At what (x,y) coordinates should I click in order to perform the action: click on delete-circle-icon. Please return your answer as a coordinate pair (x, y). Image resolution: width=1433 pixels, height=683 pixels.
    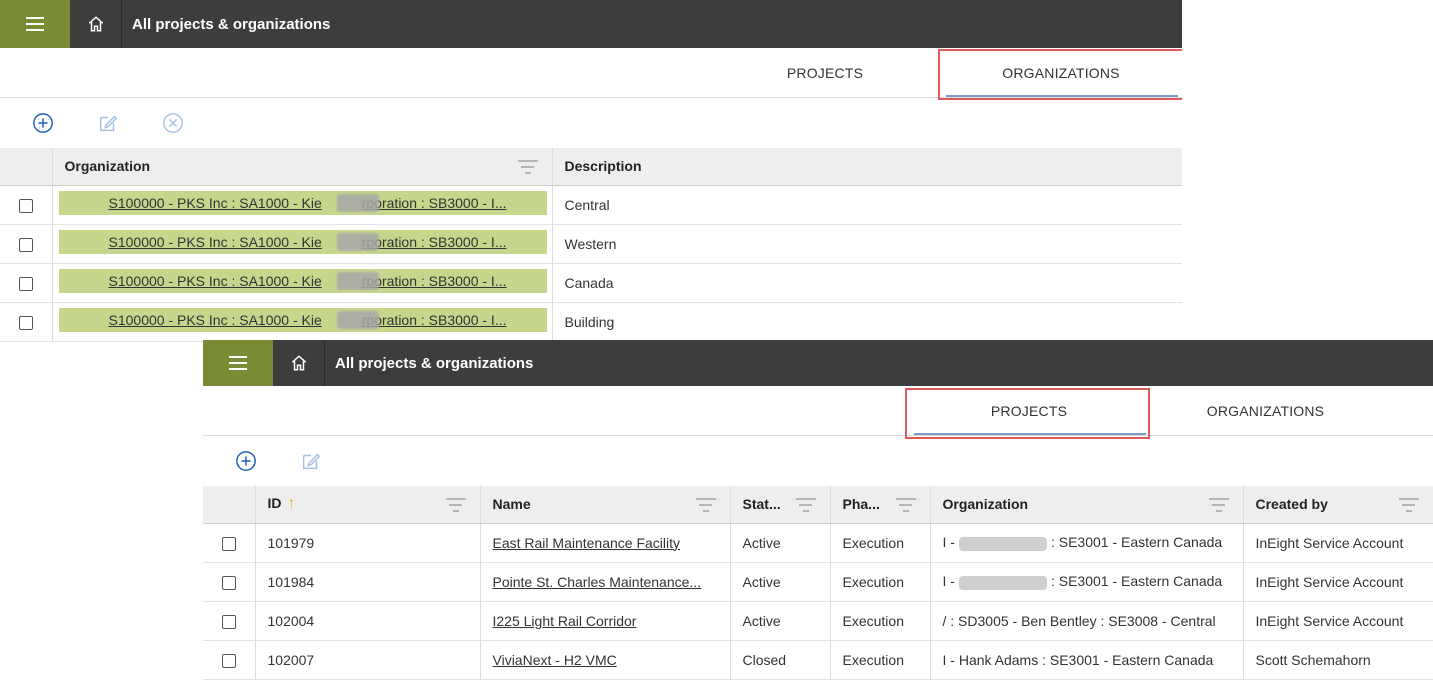
    Looking at the image, I should click on (173, 123).